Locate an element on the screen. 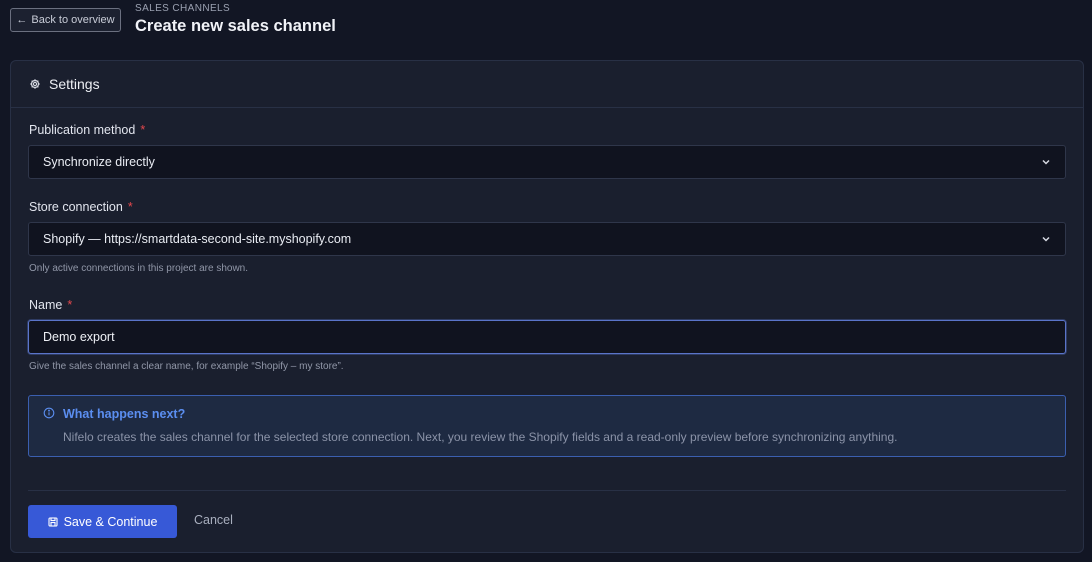 The image size is (1092, 562). name-input is located at coordinates (547, 337).